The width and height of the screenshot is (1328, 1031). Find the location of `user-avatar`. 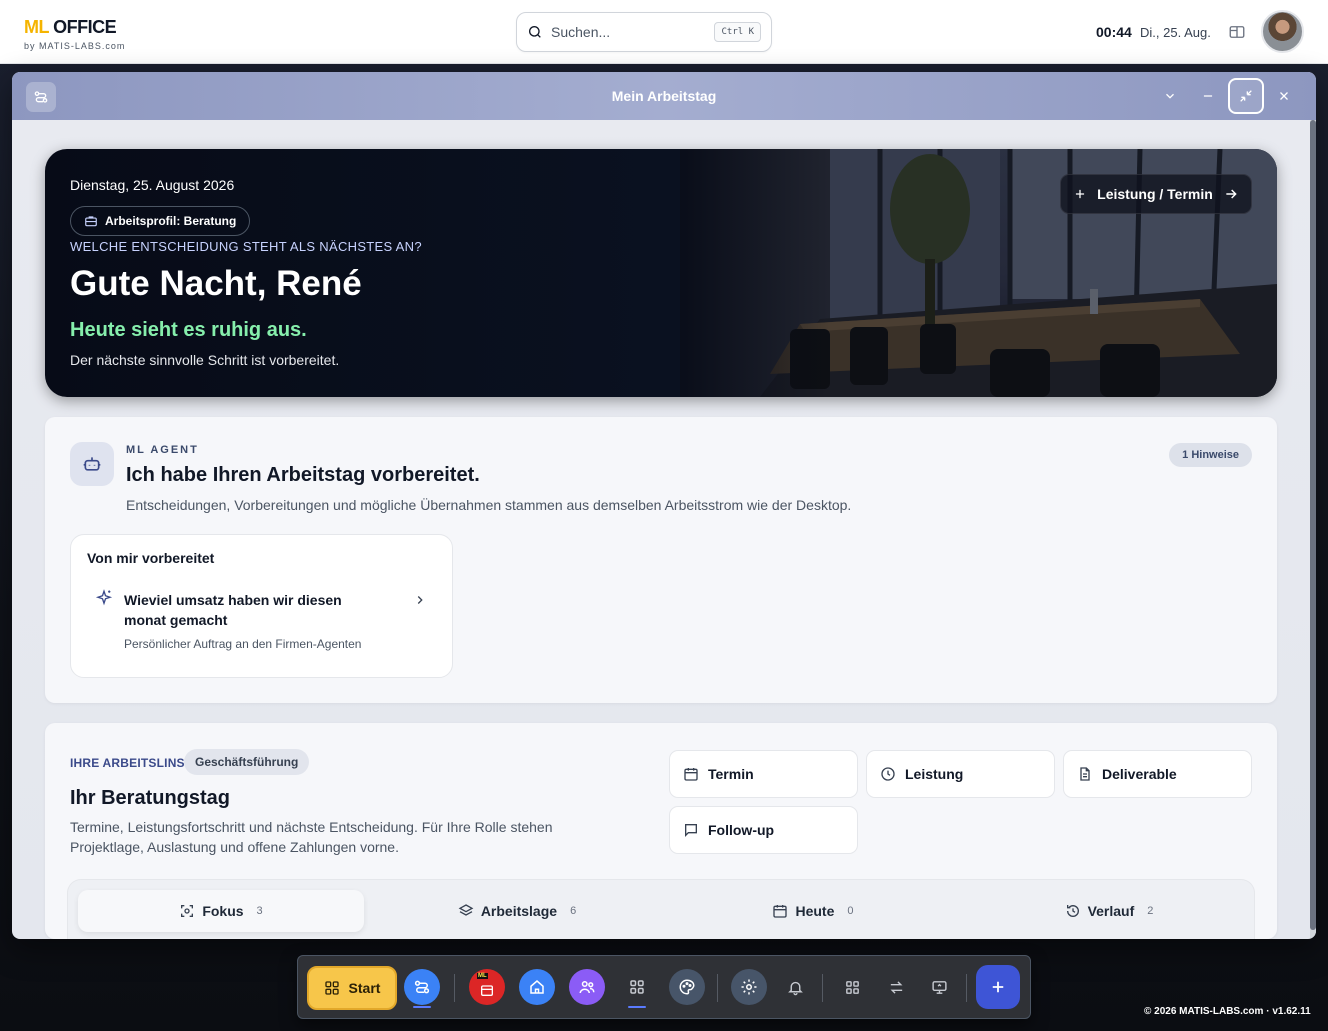

user-avatar is located at coordinates (1282, 31).